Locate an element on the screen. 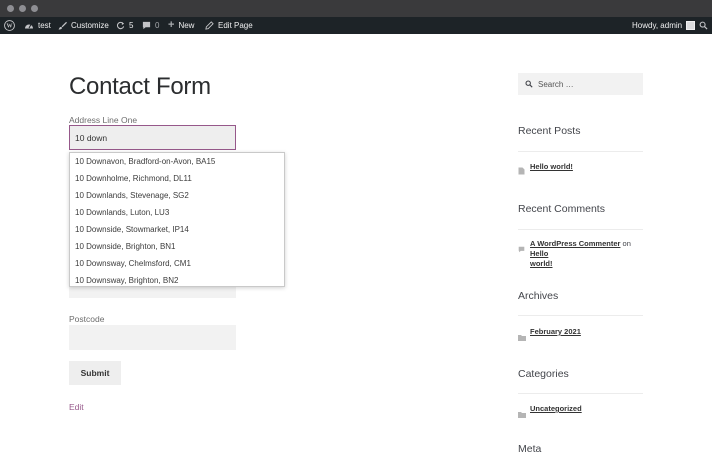 The image size is (712, 452). archive-link: February 2021 is located at coordinates (555, 332).